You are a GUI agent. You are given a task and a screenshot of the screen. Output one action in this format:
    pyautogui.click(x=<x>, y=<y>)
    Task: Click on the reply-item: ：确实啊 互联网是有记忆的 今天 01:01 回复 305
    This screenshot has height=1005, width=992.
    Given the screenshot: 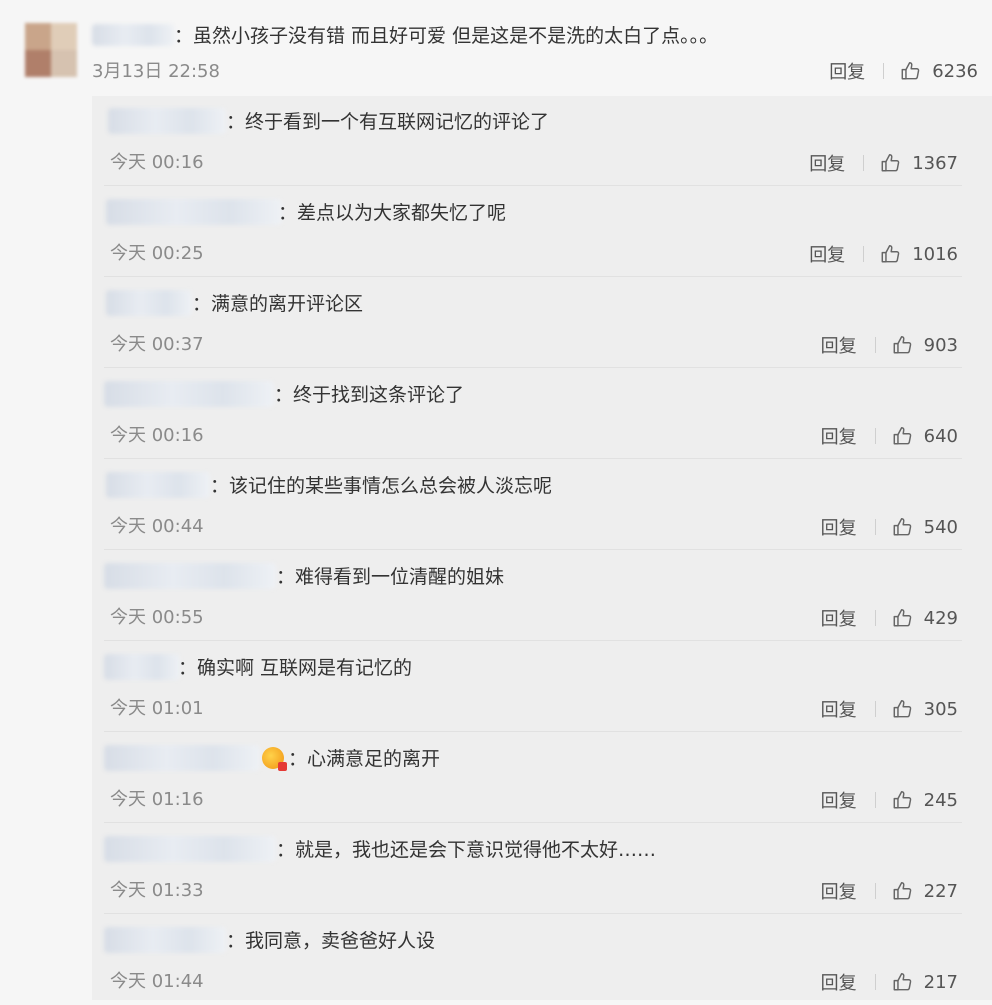 What is the action you would take?
    pyautogui.click(x=542, y=687)
    